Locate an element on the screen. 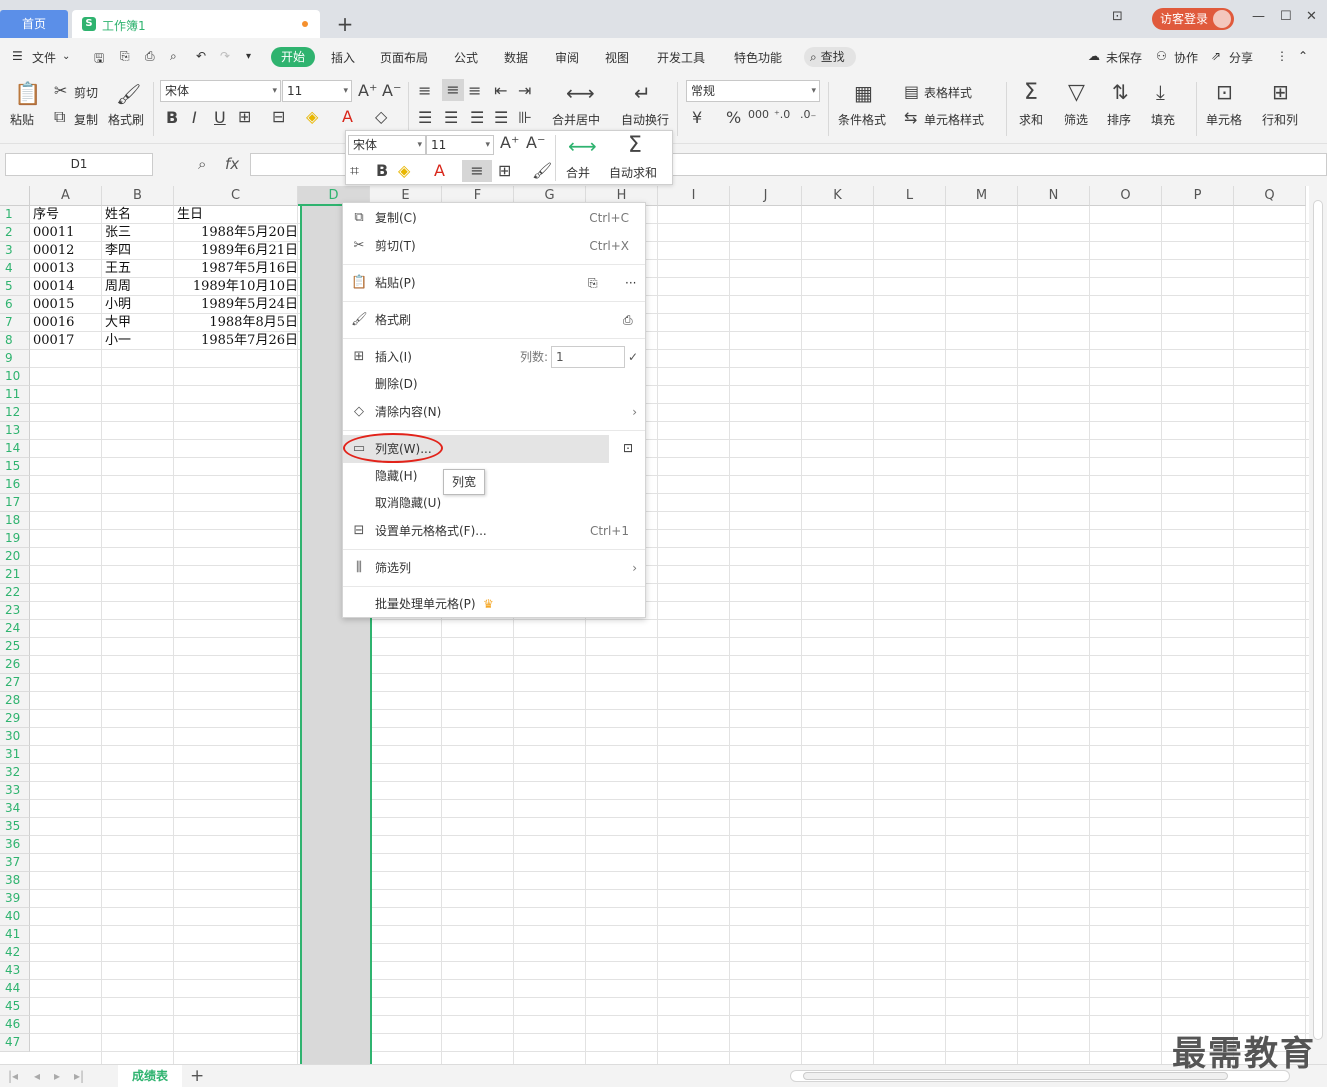 This screenshot has height=1087, width=1327. align-middle-icon: ≡ is located at coordinates (453, 90).